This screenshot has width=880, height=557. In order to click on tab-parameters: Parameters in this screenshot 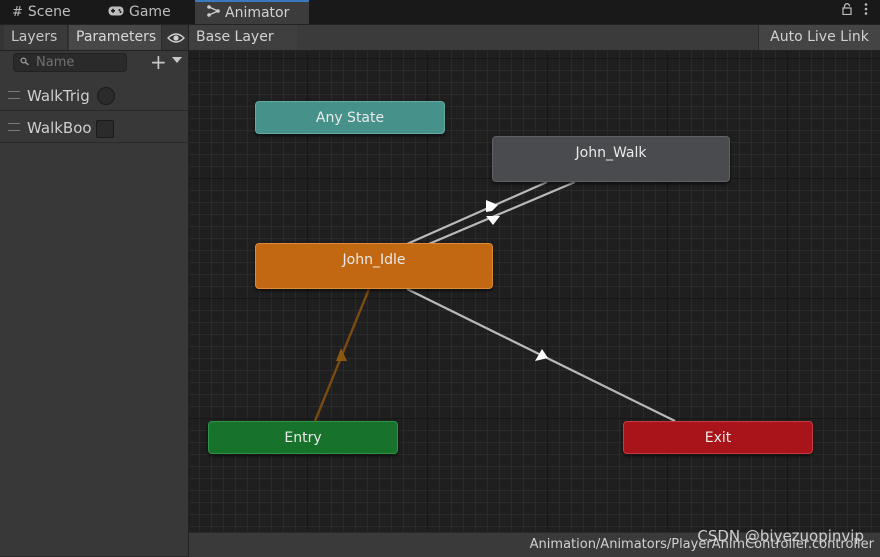, I will do `click(115, 37)`.